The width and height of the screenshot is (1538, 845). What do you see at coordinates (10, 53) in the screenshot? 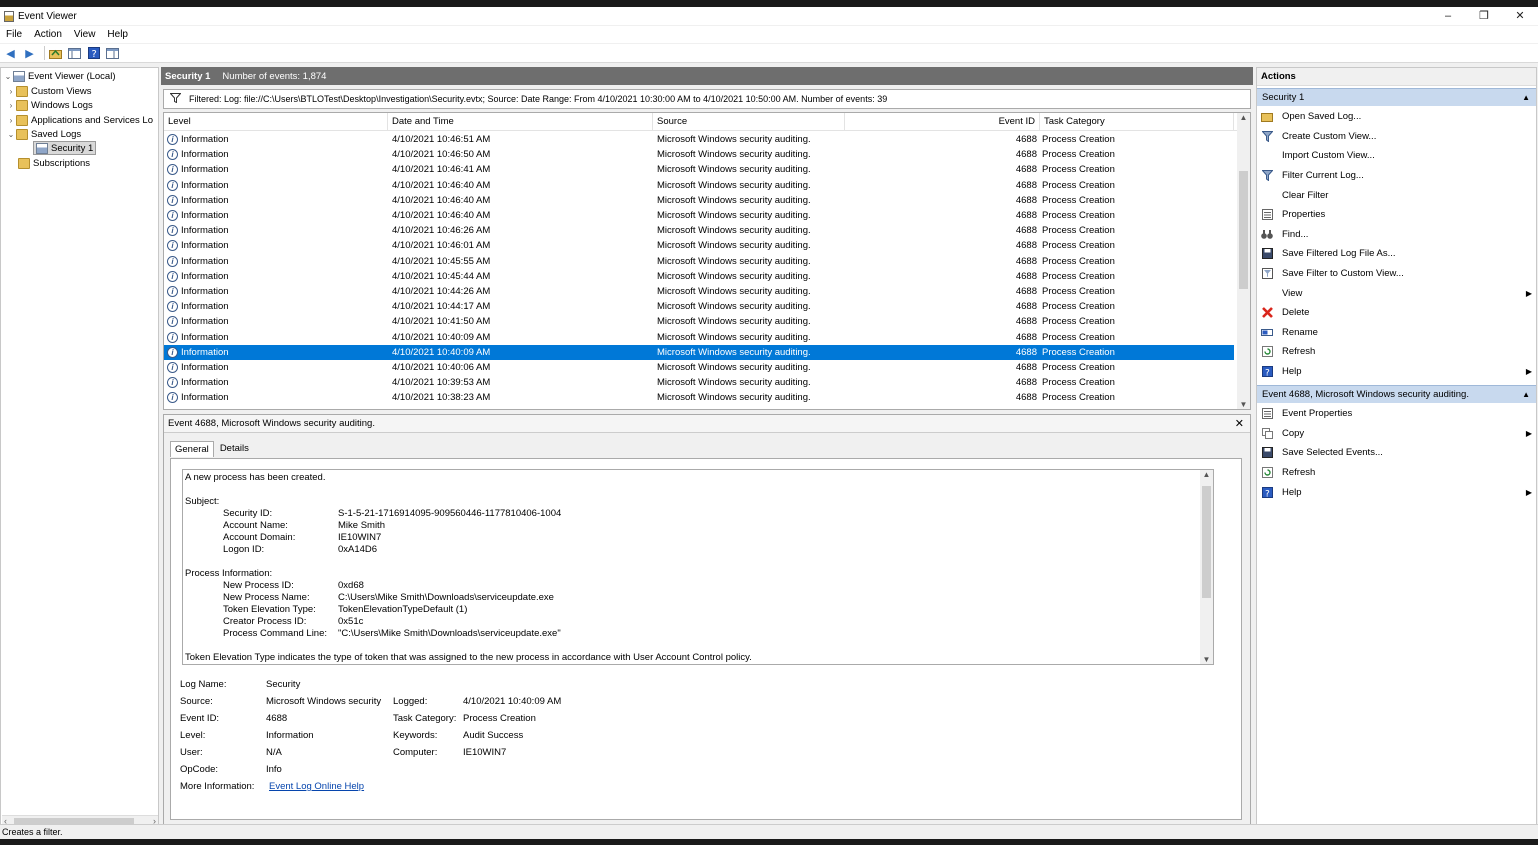
I see `back-arrow-icon: ◀` at bounding box center [10, 53].